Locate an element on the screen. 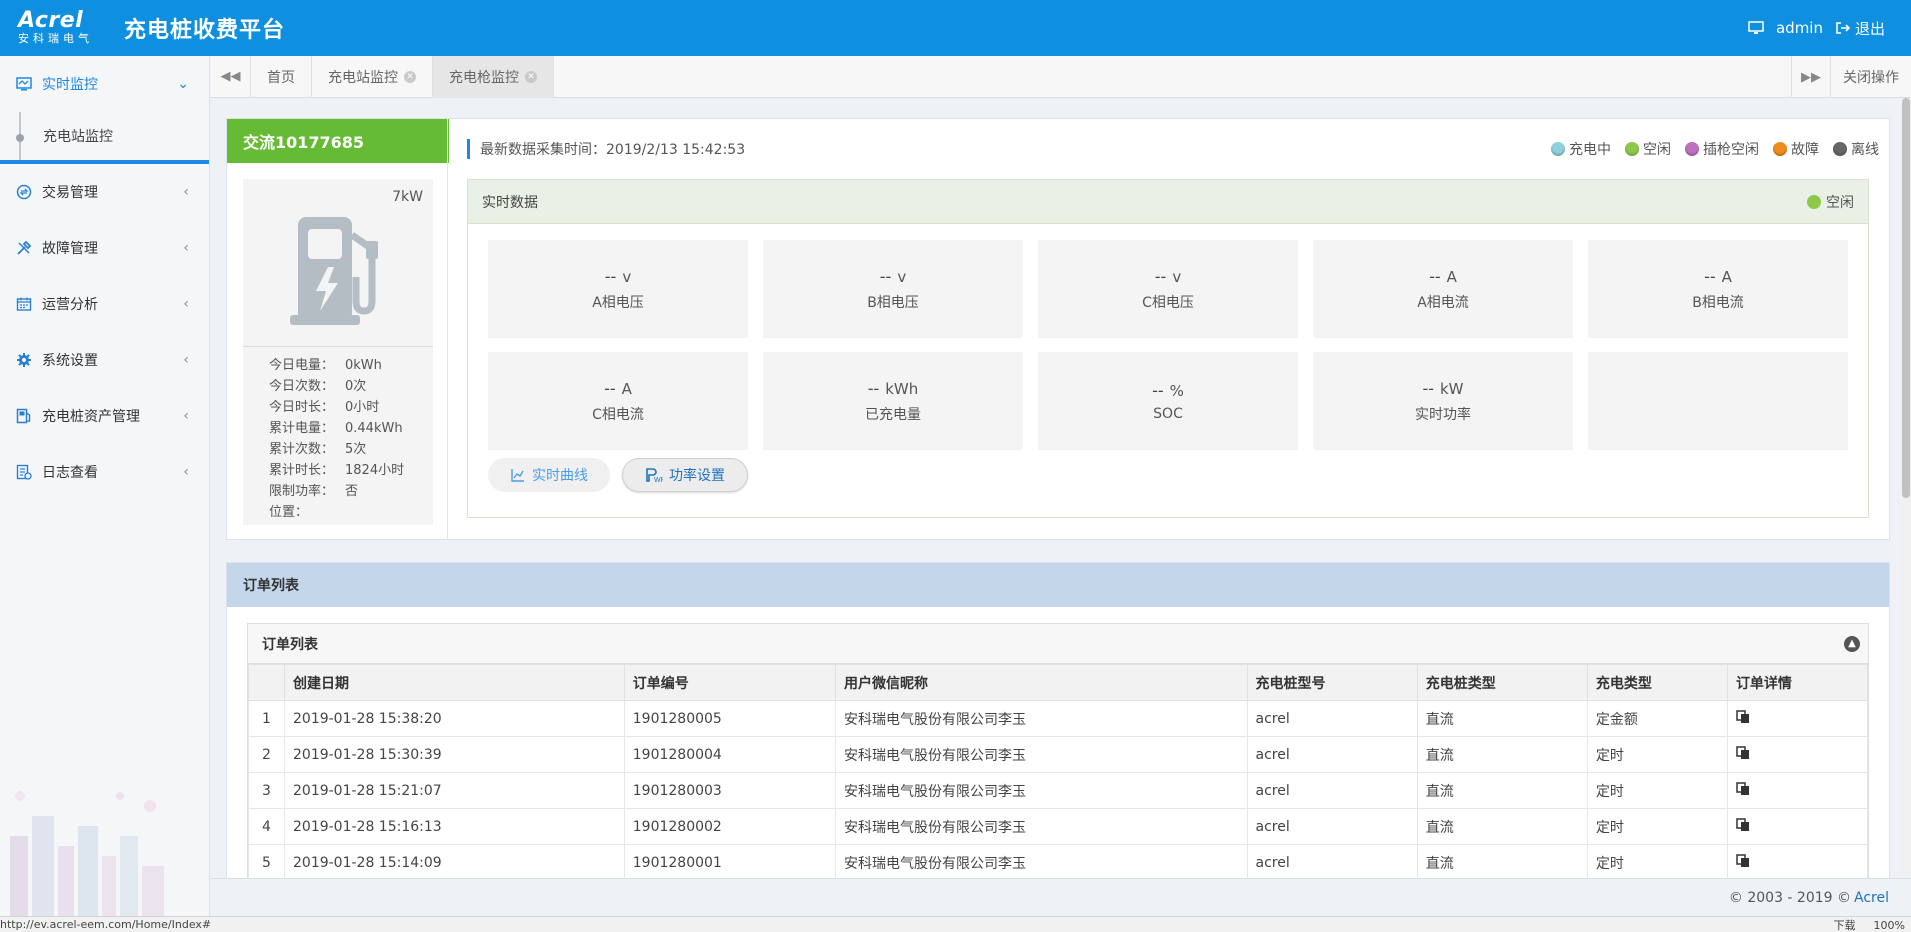 This screenshot has height=932, width=1911. column-header: 创建日期 is located at coordinates (454, 682).